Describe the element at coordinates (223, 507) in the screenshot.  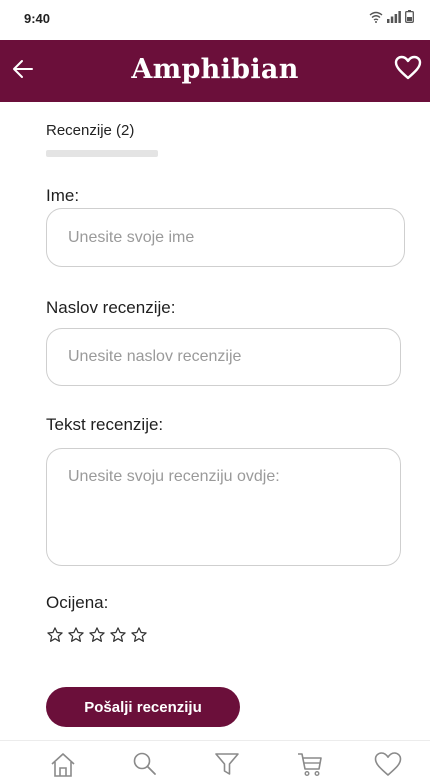
I see `review-text-input` at that location.